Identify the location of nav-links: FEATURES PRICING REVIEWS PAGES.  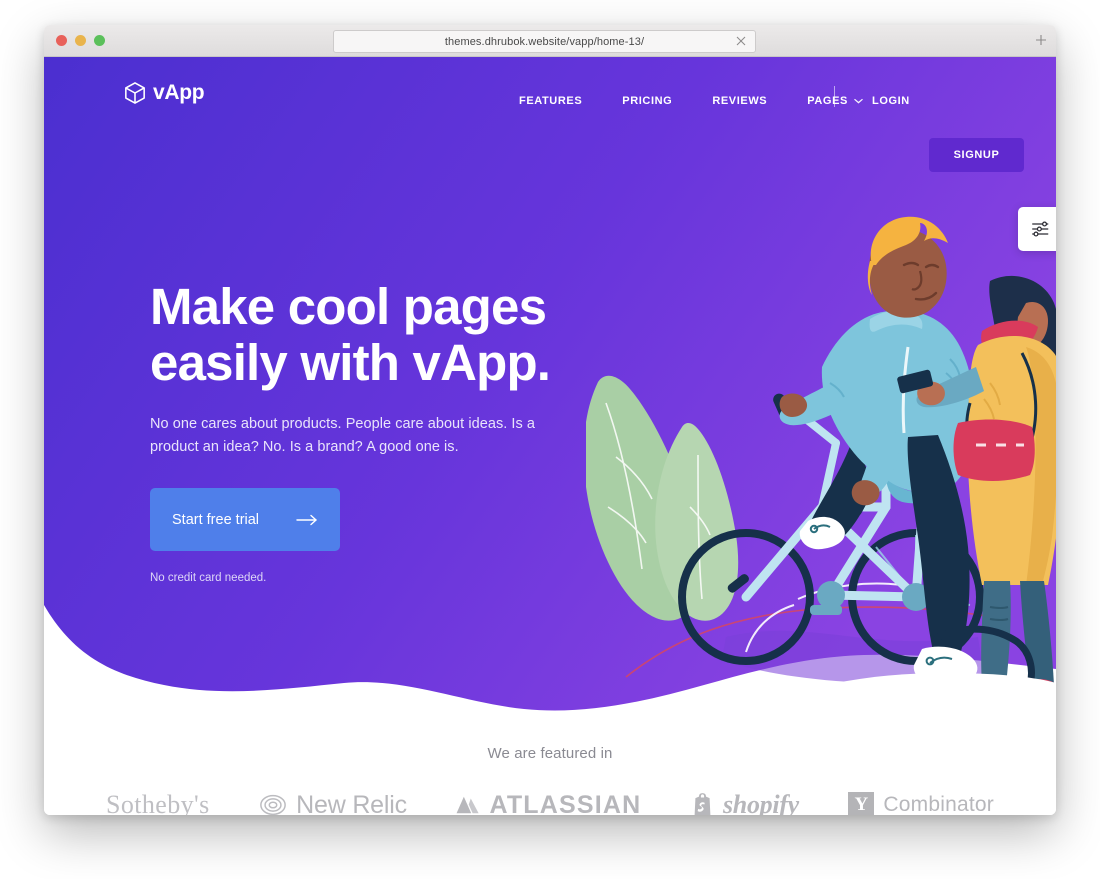
(691, 101).